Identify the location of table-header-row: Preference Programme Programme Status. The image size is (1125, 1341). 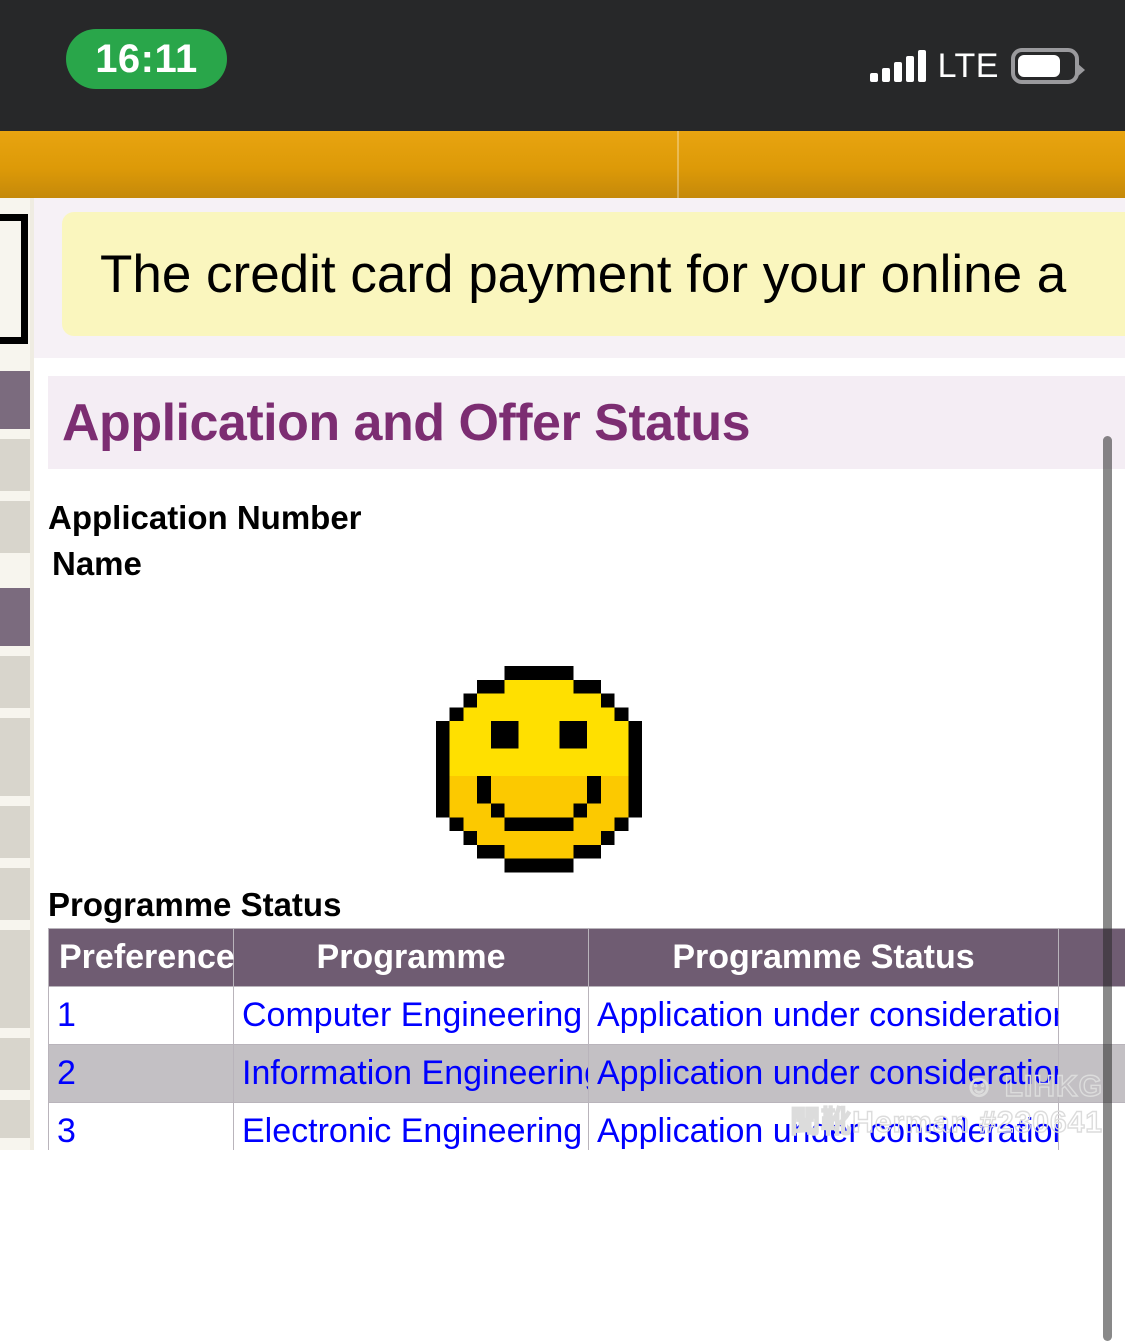
(587, 958).